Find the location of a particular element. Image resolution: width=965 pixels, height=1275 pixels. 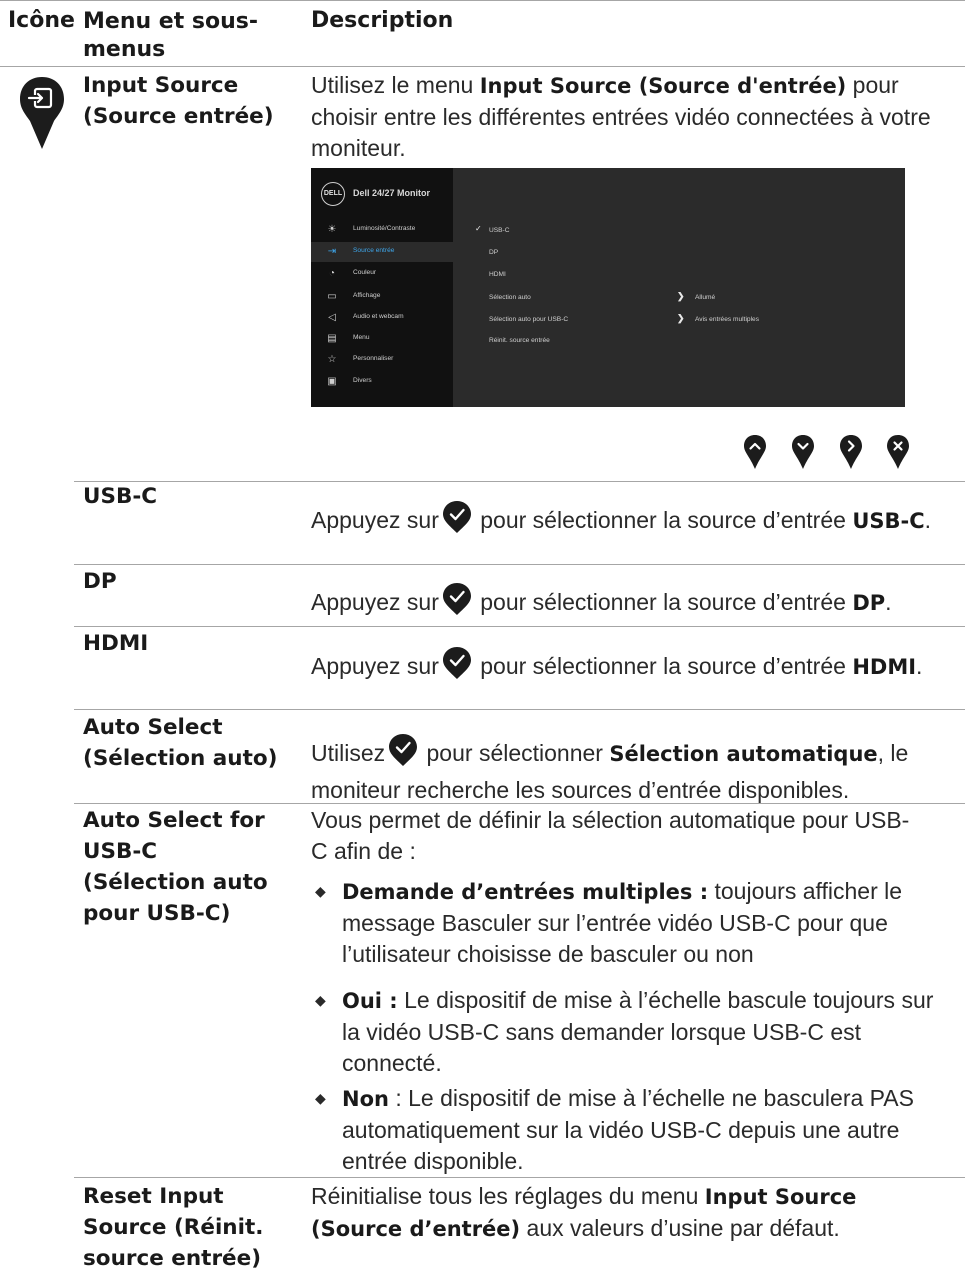

others-icon: ▣ is located at coordinates (332, 381).